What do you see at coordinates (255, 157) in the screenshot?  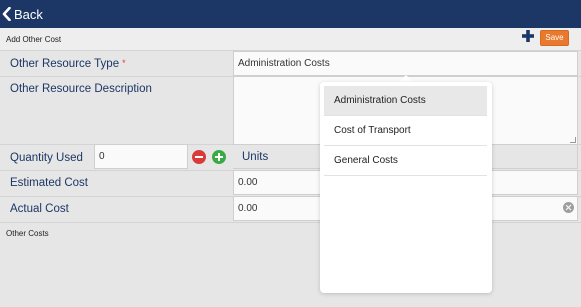 I see `units-label: Units` at bounding box center [255, 157].